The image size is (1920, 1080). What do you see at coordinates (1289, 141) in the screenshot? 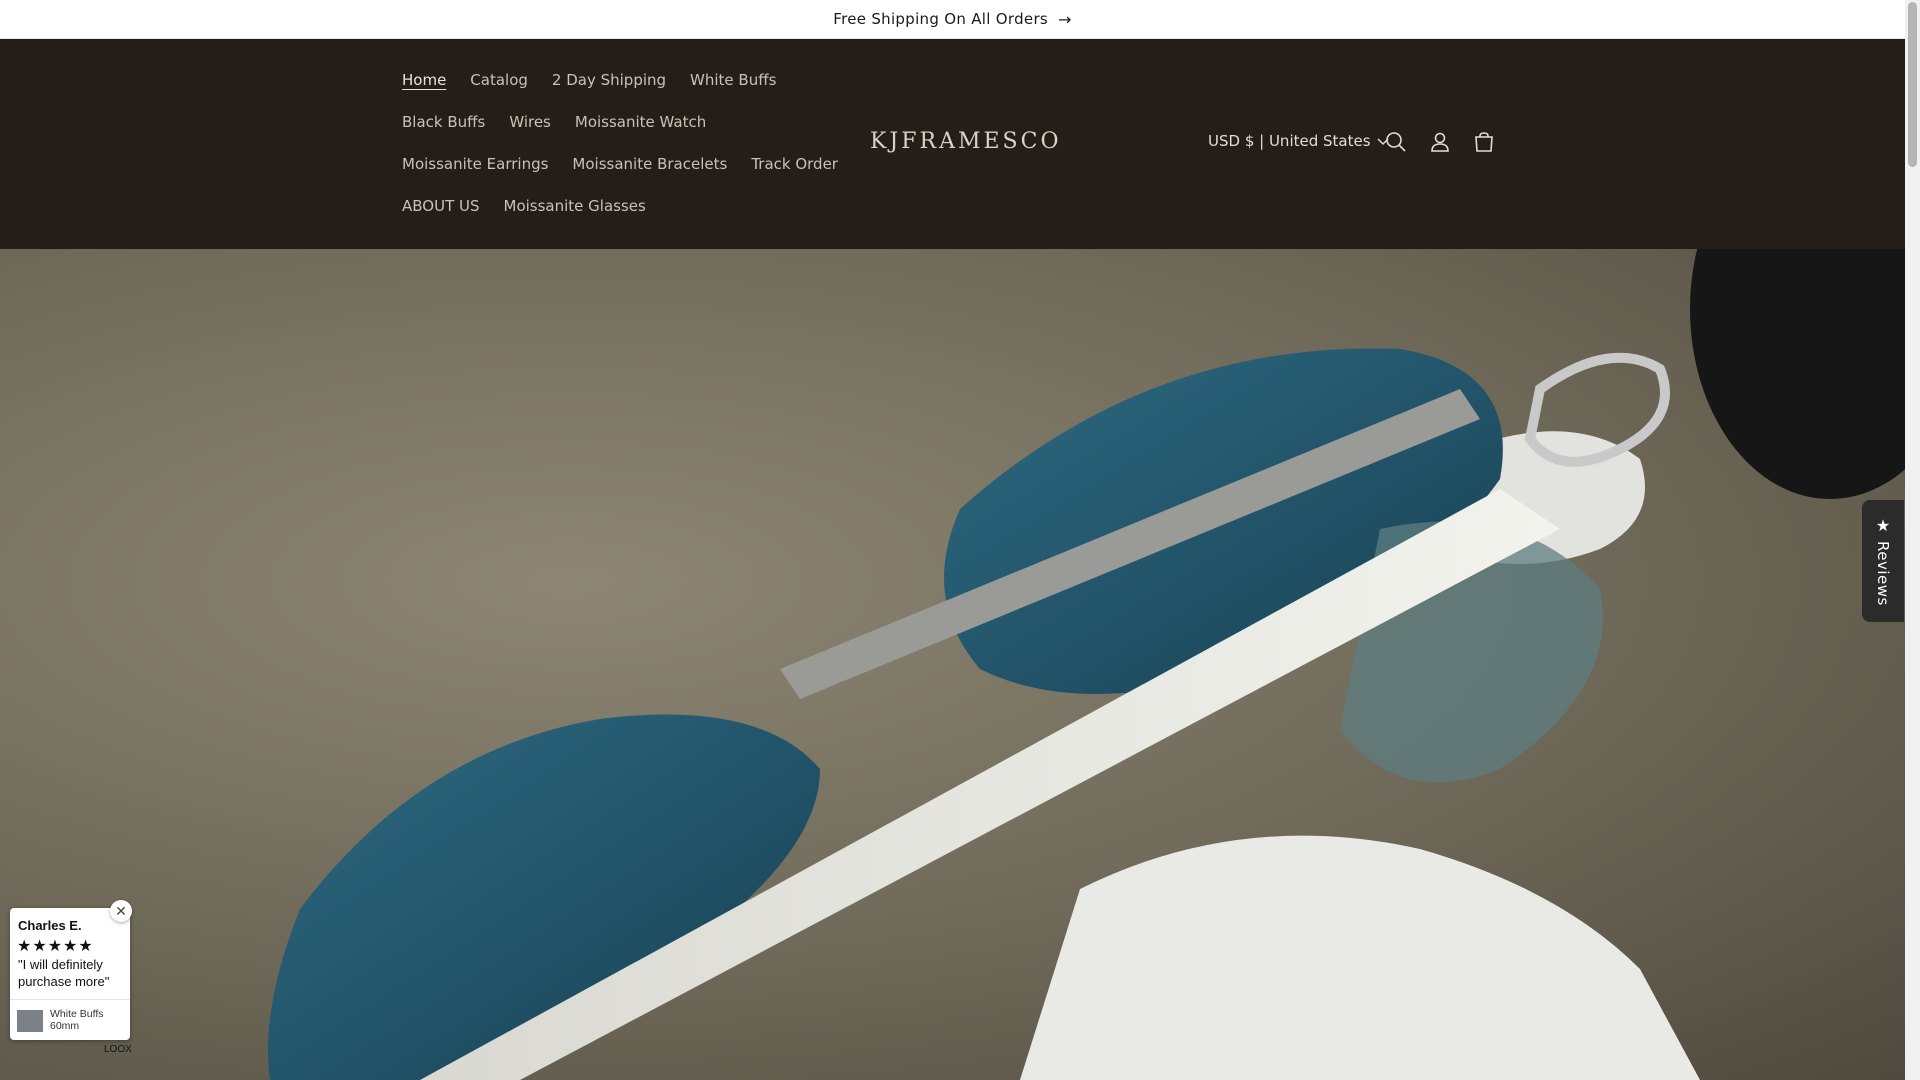
I see `currency-label: USD $ | United States` at bounding box center [1289, 141].